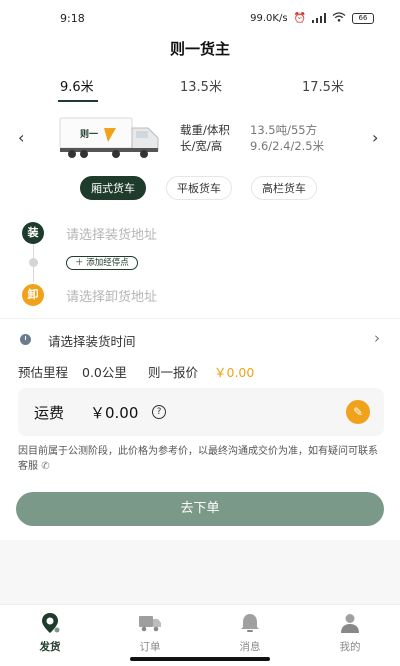 The height and width of the screenshot is (666, 400). I want to click on fee-label: 运费, so click(49, 413).